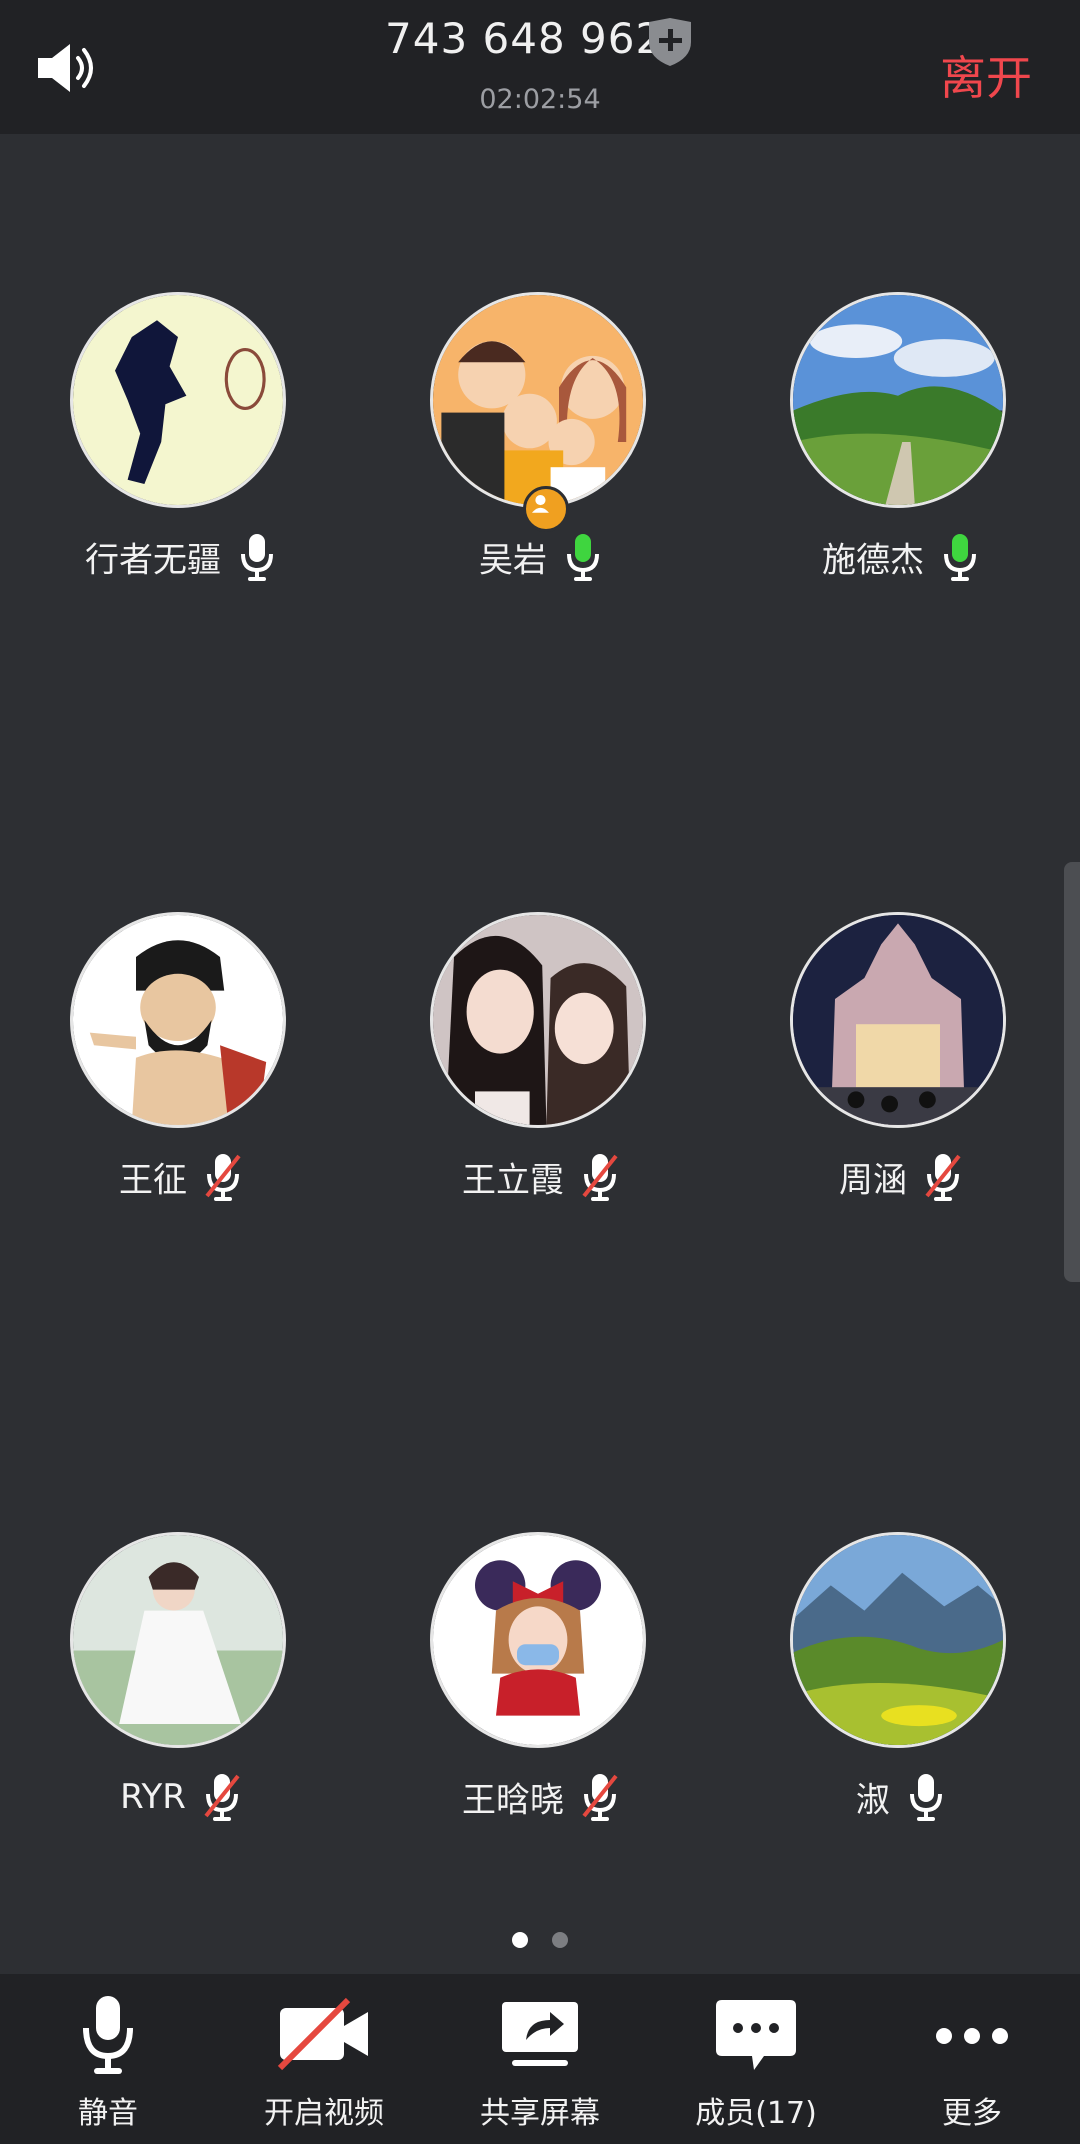  What do you see at coordinates (520, 1940) in the screenshot?
I see `page-dot-active` at bounding box center [520, 1940].